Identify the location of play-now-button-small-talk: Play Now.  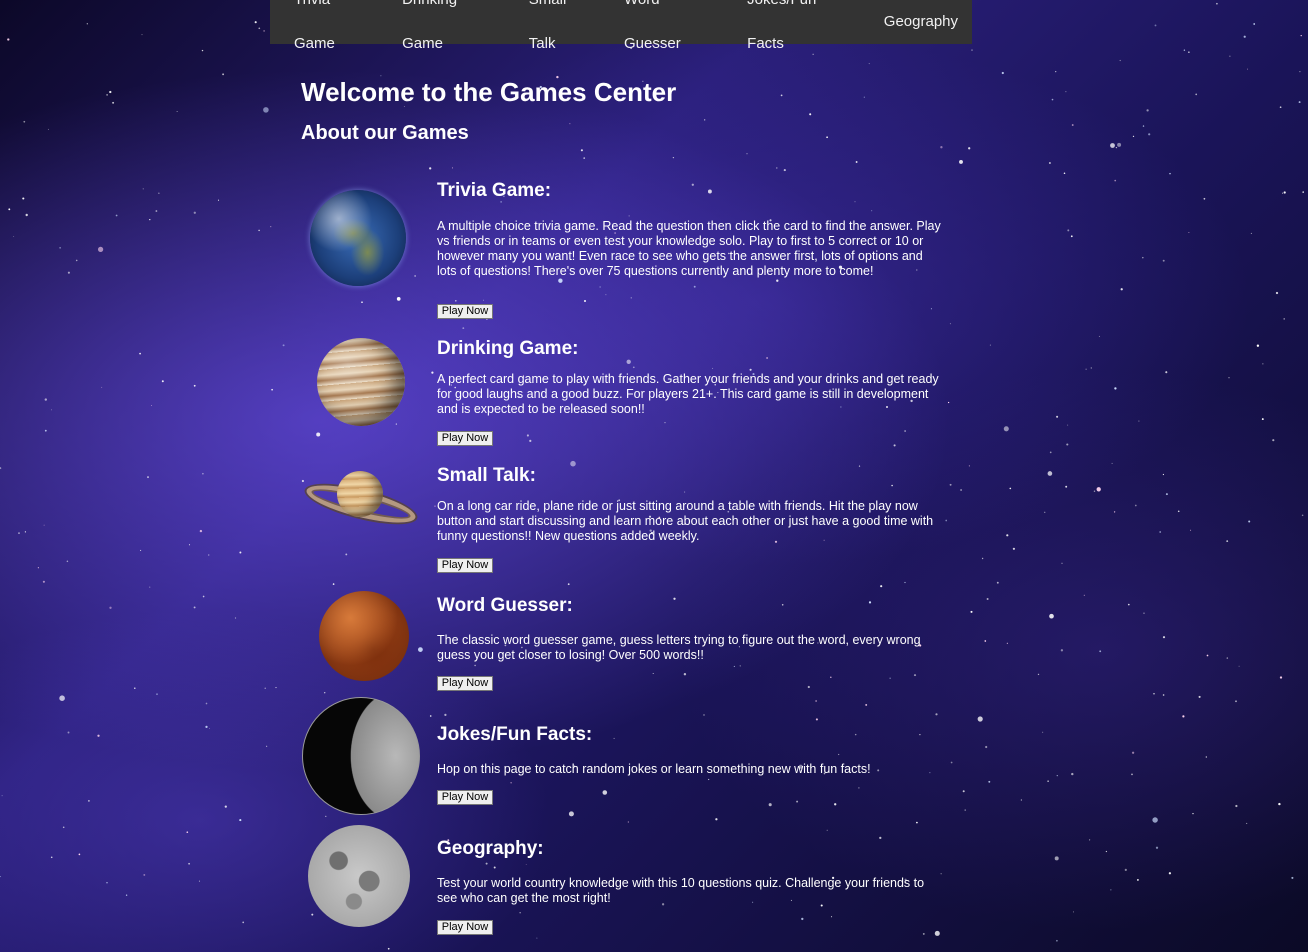
(465, 565).